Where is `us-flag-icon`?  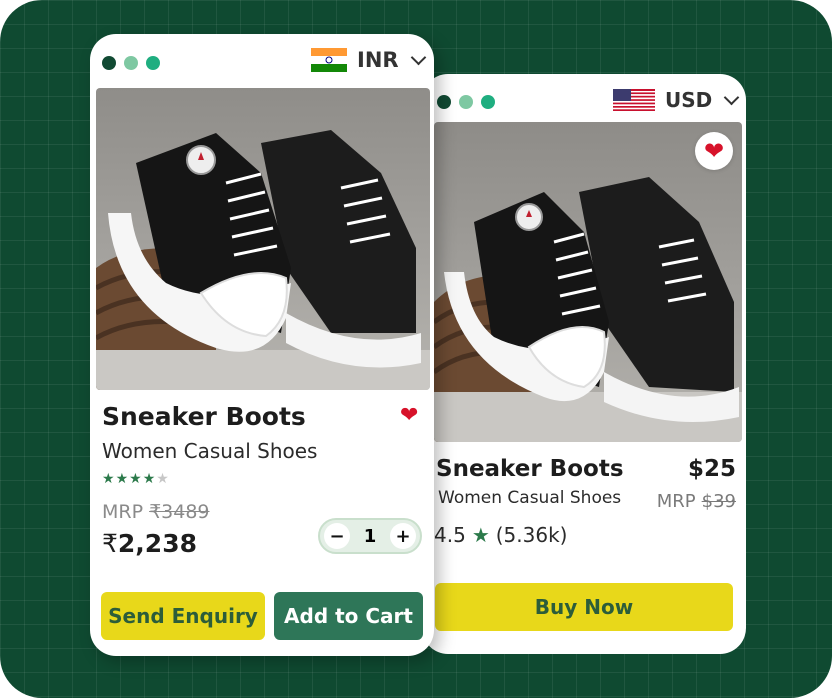 us-flag-icon is located at coordinates (634, 100).